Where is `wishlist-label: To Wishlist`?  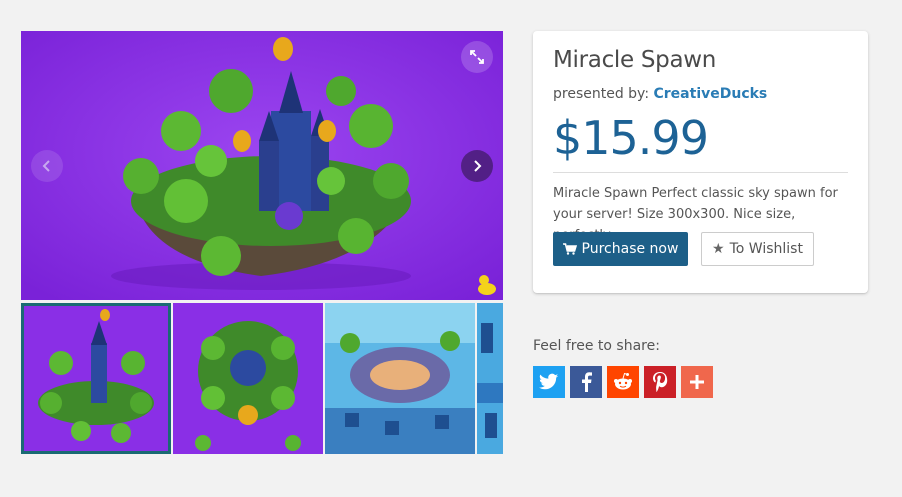 wishlist-label: To Wishlist is located at coordinates (766, 249).